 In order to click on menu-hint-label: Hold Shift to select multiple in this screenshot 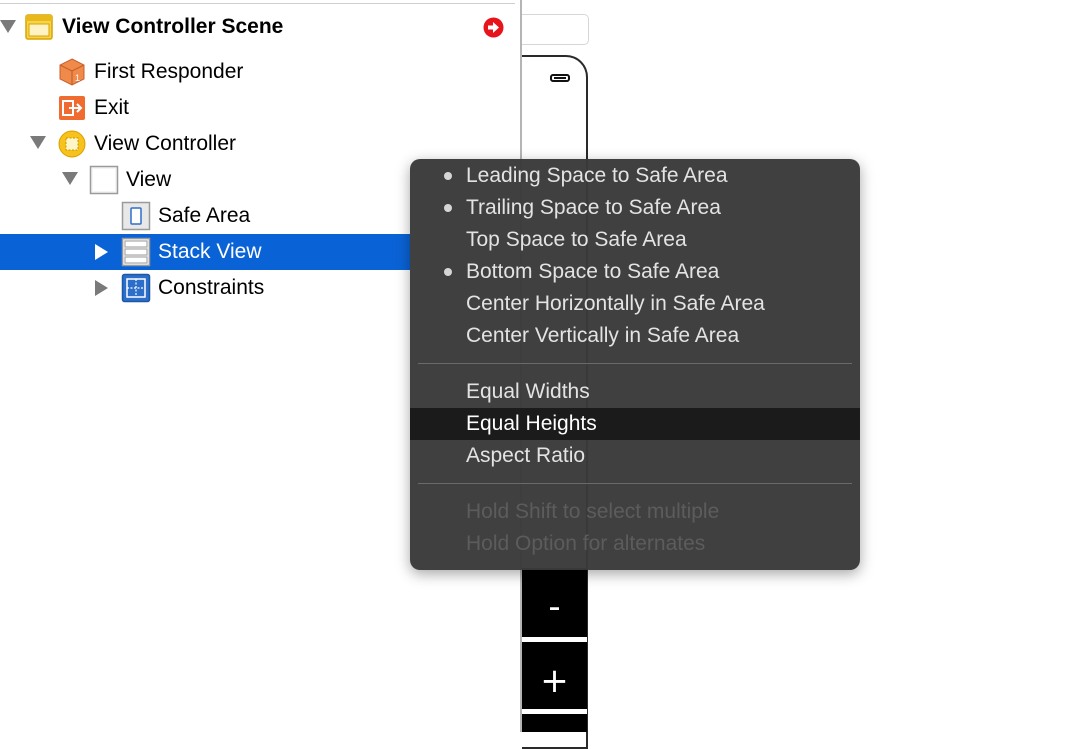, I will do `click(593, 511)`.